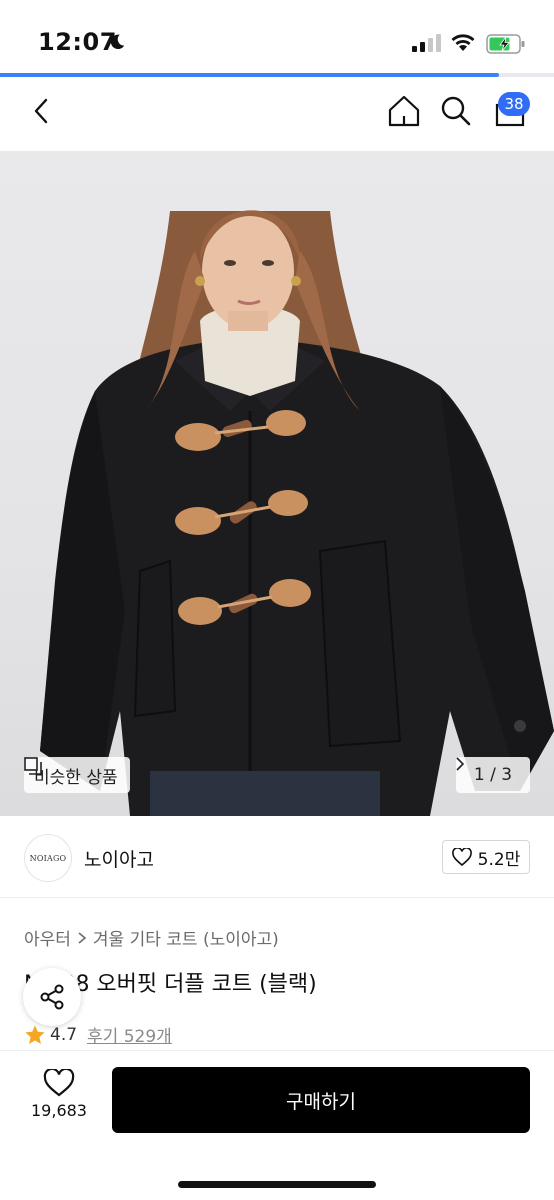 This screenshot has height=1200, width=554. I want to click on similar-products-button: 비슷한 상품, so click(77, 775).